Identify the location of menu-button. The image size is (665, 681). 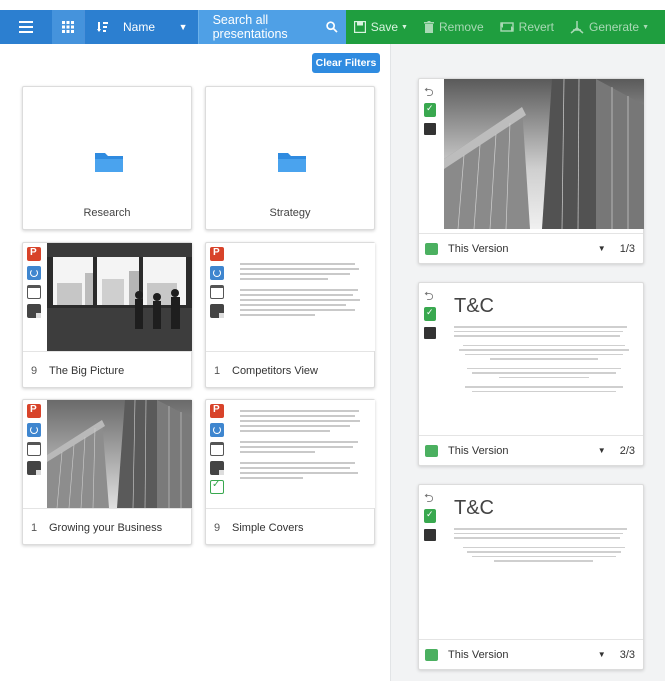
(26, 27).